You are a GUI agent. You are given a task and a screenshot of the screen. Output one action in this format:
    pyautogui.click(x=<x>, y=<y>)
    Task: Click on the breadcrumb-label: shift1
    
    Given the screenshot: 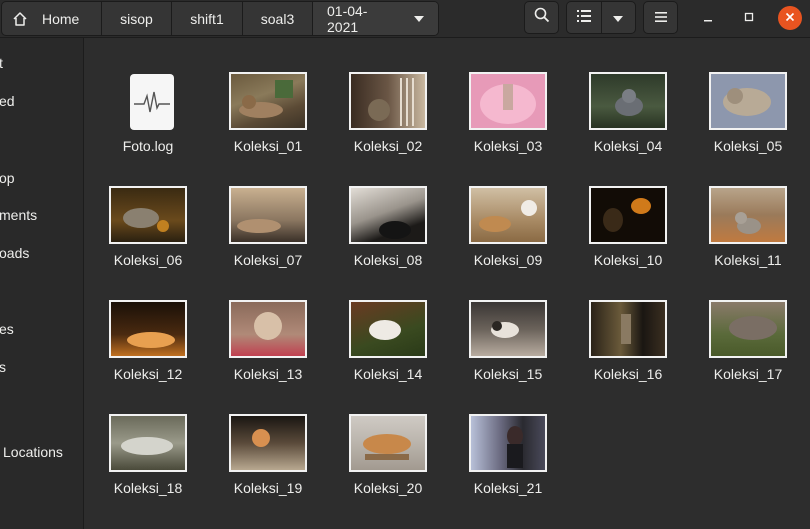 What is the action you would take?
    pyautogui.click(x=207, y=18)
    